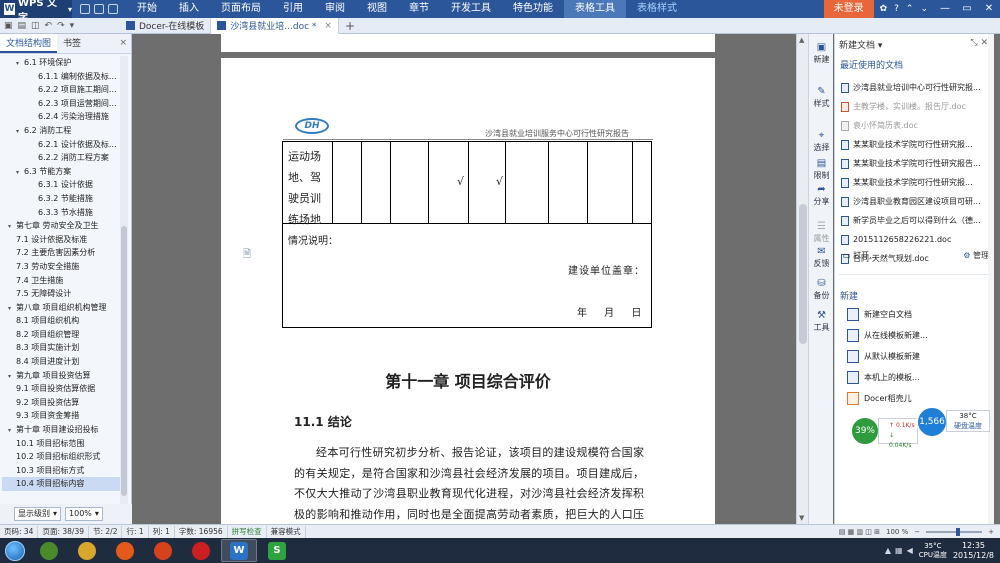  Describe the element at coordinates (166, 25) in the screenshot. I see `tab-docer: Docer-在线模板` at that location.